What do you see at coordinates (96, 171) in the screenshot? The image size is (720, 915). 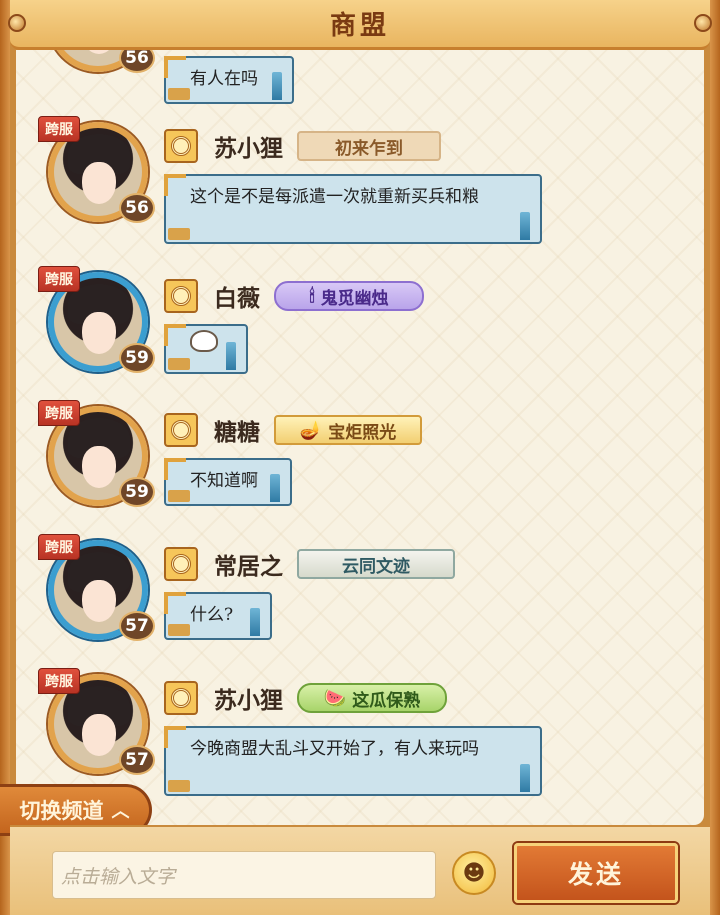 I see `avatar: 跨服 56` at bounding box center [96, 171].